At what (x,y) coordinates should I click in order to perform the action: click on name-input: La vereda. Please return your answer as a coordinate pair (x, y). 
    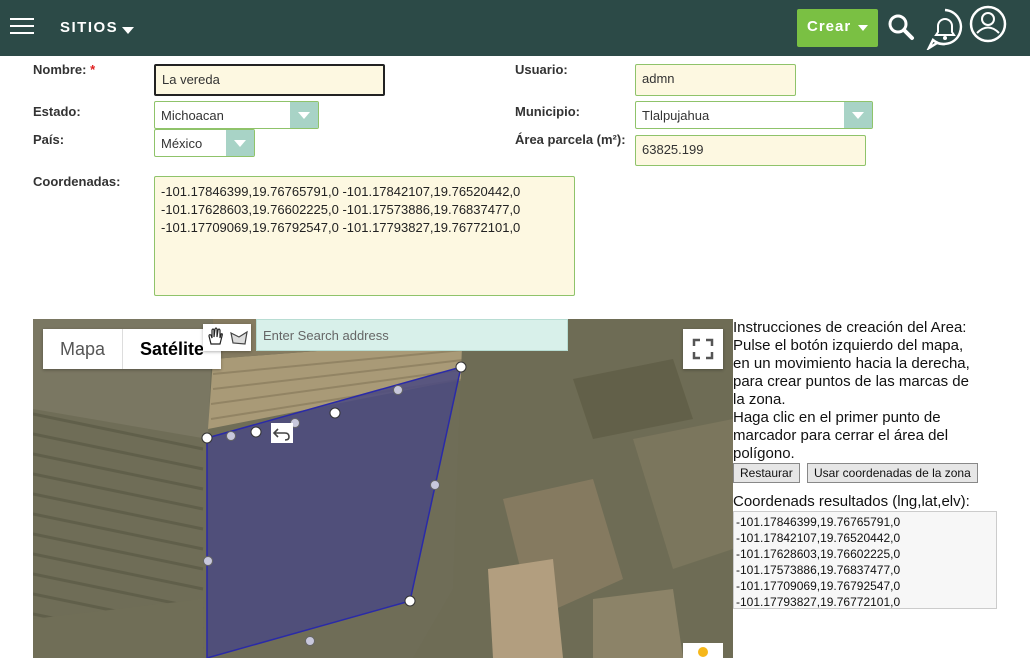
    Looking at the image, I should click on (269, 80).